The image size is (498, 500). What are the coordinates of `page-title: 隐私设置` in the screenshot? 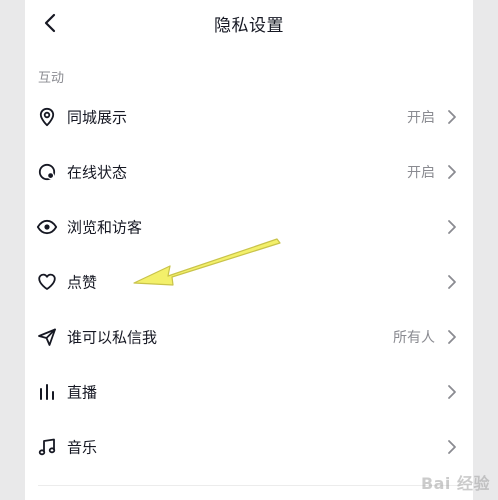 It's located at (249, 26).